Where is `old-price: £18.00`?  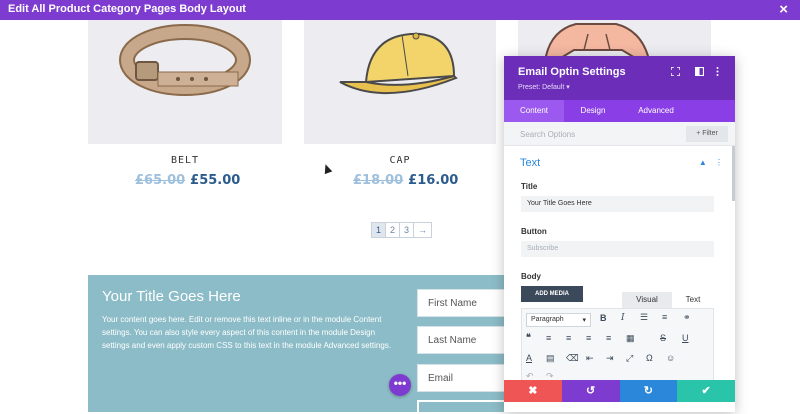 old-price: £18.00 is located at coordinates (378, 180).